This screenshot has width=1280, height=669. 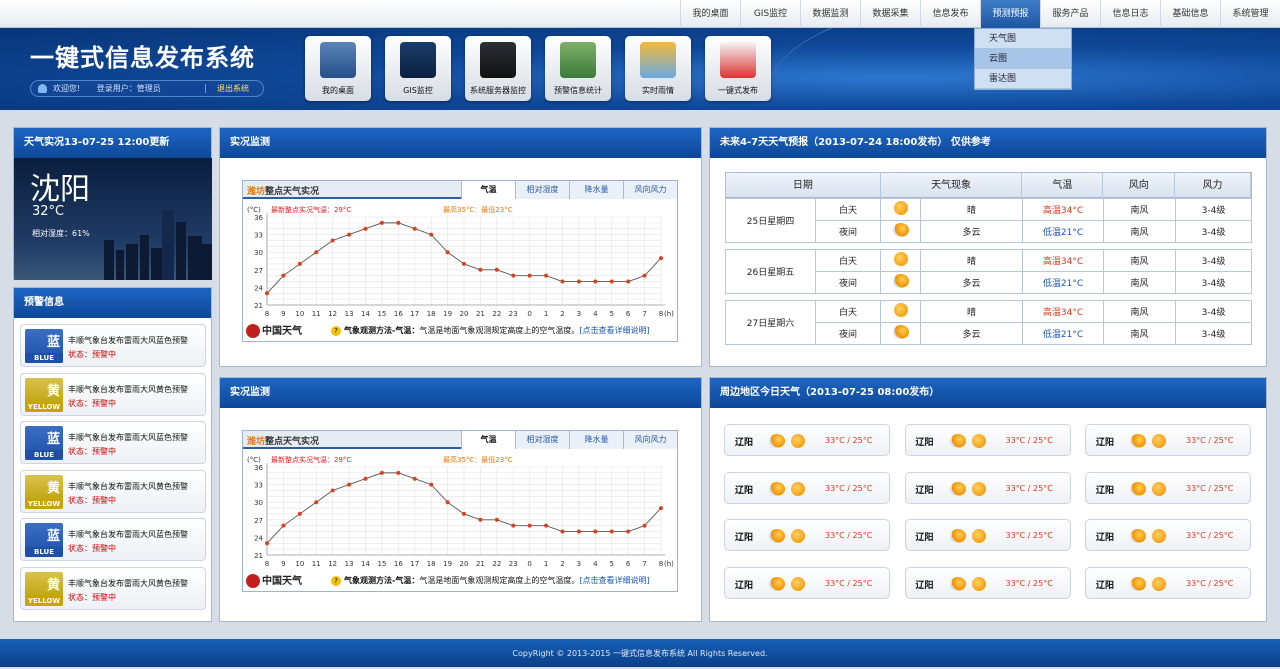 I want to click on forecast-date: 25日星期四, so click(x=770, y=220).